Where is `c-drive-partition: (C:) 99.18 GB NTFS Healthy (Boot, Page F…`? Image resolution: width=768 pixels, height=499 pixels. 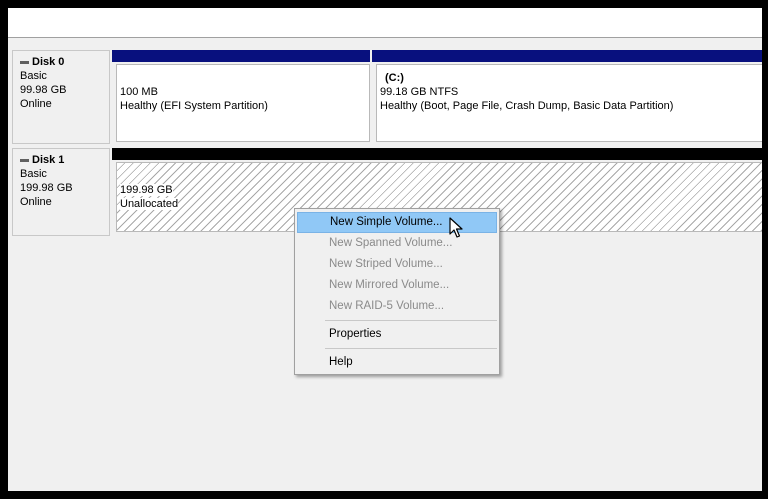 c-drive-partition: (C:) 99.18 GB NTFS Healthy (Boot, Page F… is located at coordinates (569, 103).